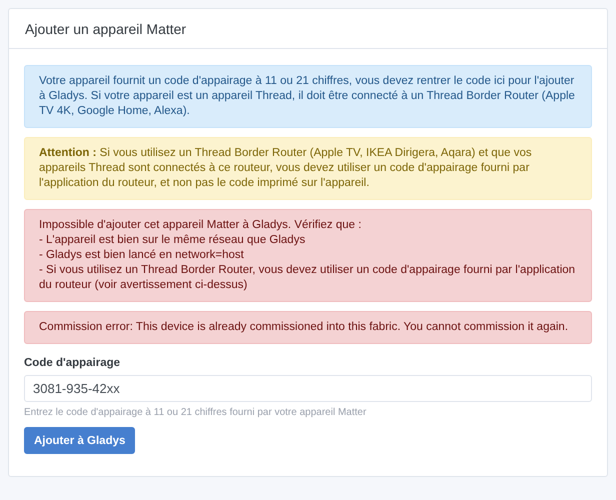  What do you see at coordinates (200, 225) in the screenshot?
I see `alert-text: Impossible d'ajouter cet appareil Matter à Gladys. Vérifiez que :` at bounding box center [200, 225].